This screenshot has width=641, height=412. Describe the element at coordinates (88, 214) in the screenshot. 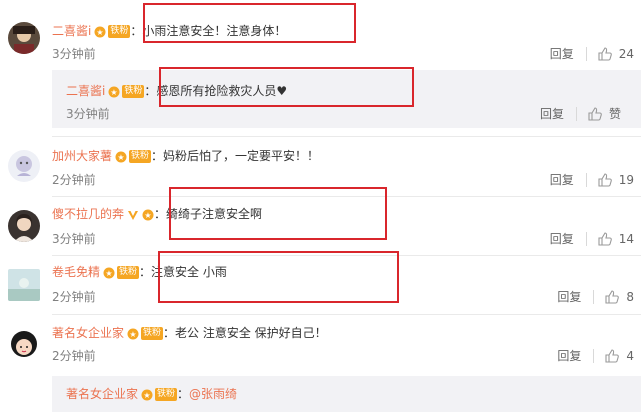

I see `username-link: 傻不拉几的奔` at that location.